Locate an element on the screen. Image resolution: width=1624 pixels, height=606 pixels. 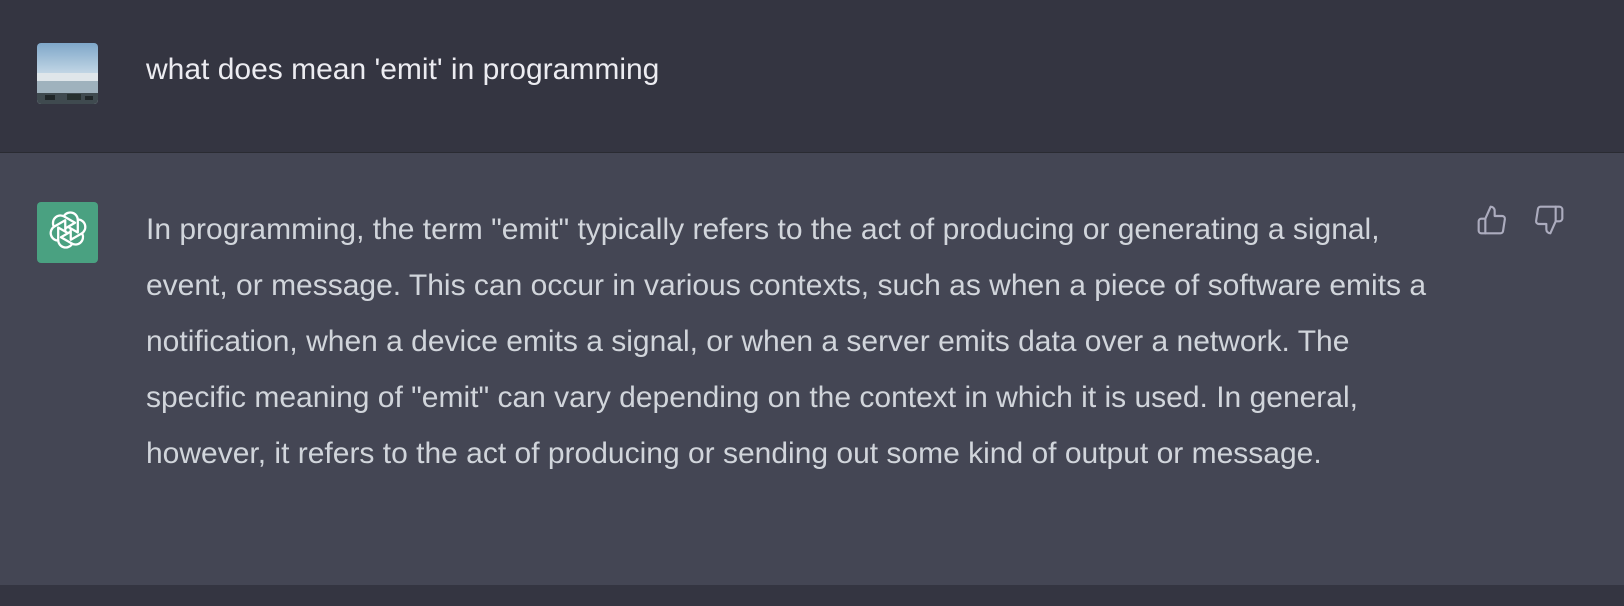
thumbs-down-button is located at coordinates (1549, 222).